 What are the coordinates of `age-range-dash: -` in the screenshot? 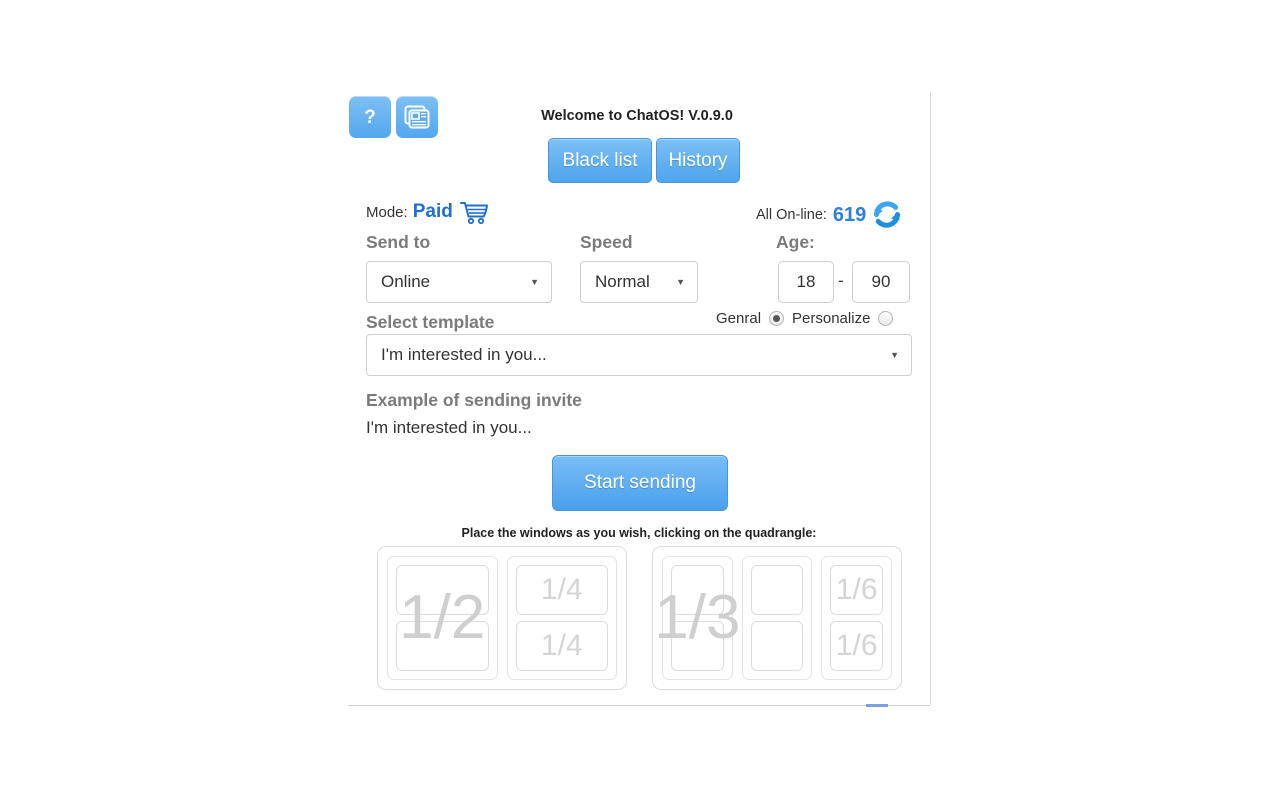 It's located at (841, 280).